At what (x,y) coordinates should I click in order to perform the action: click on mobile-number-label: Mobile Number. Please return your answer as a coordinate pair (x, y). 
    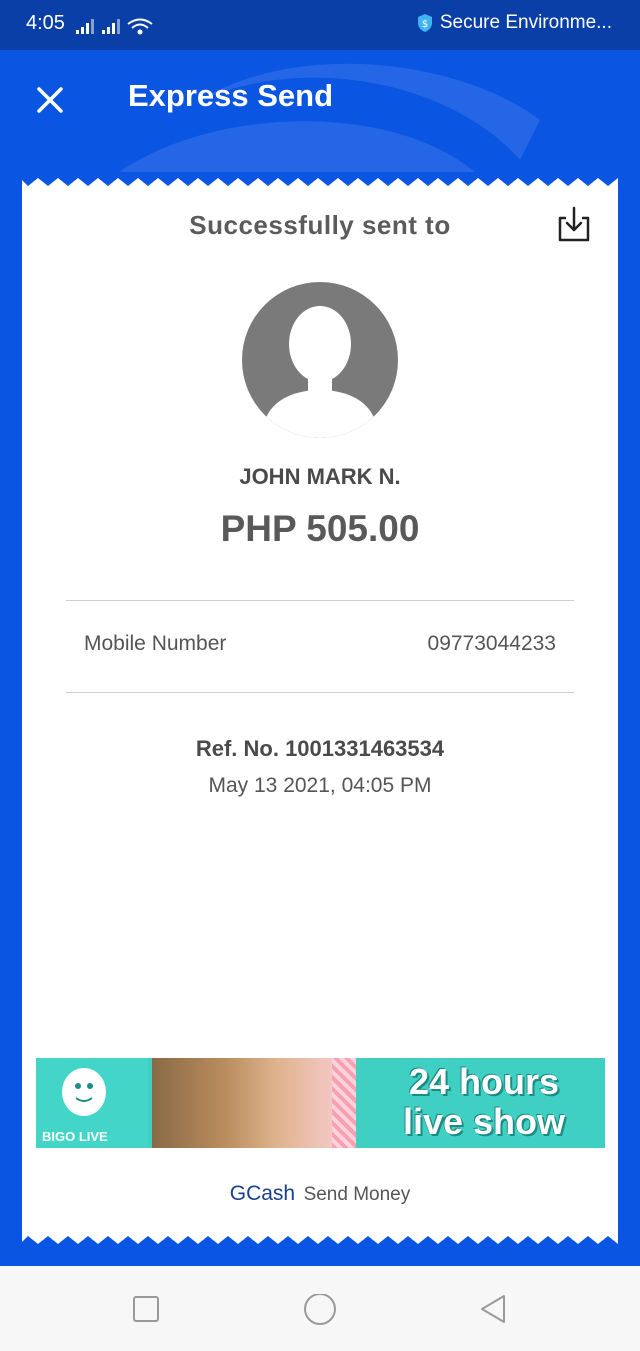
    Looking at the image, I should click on (155, 643).